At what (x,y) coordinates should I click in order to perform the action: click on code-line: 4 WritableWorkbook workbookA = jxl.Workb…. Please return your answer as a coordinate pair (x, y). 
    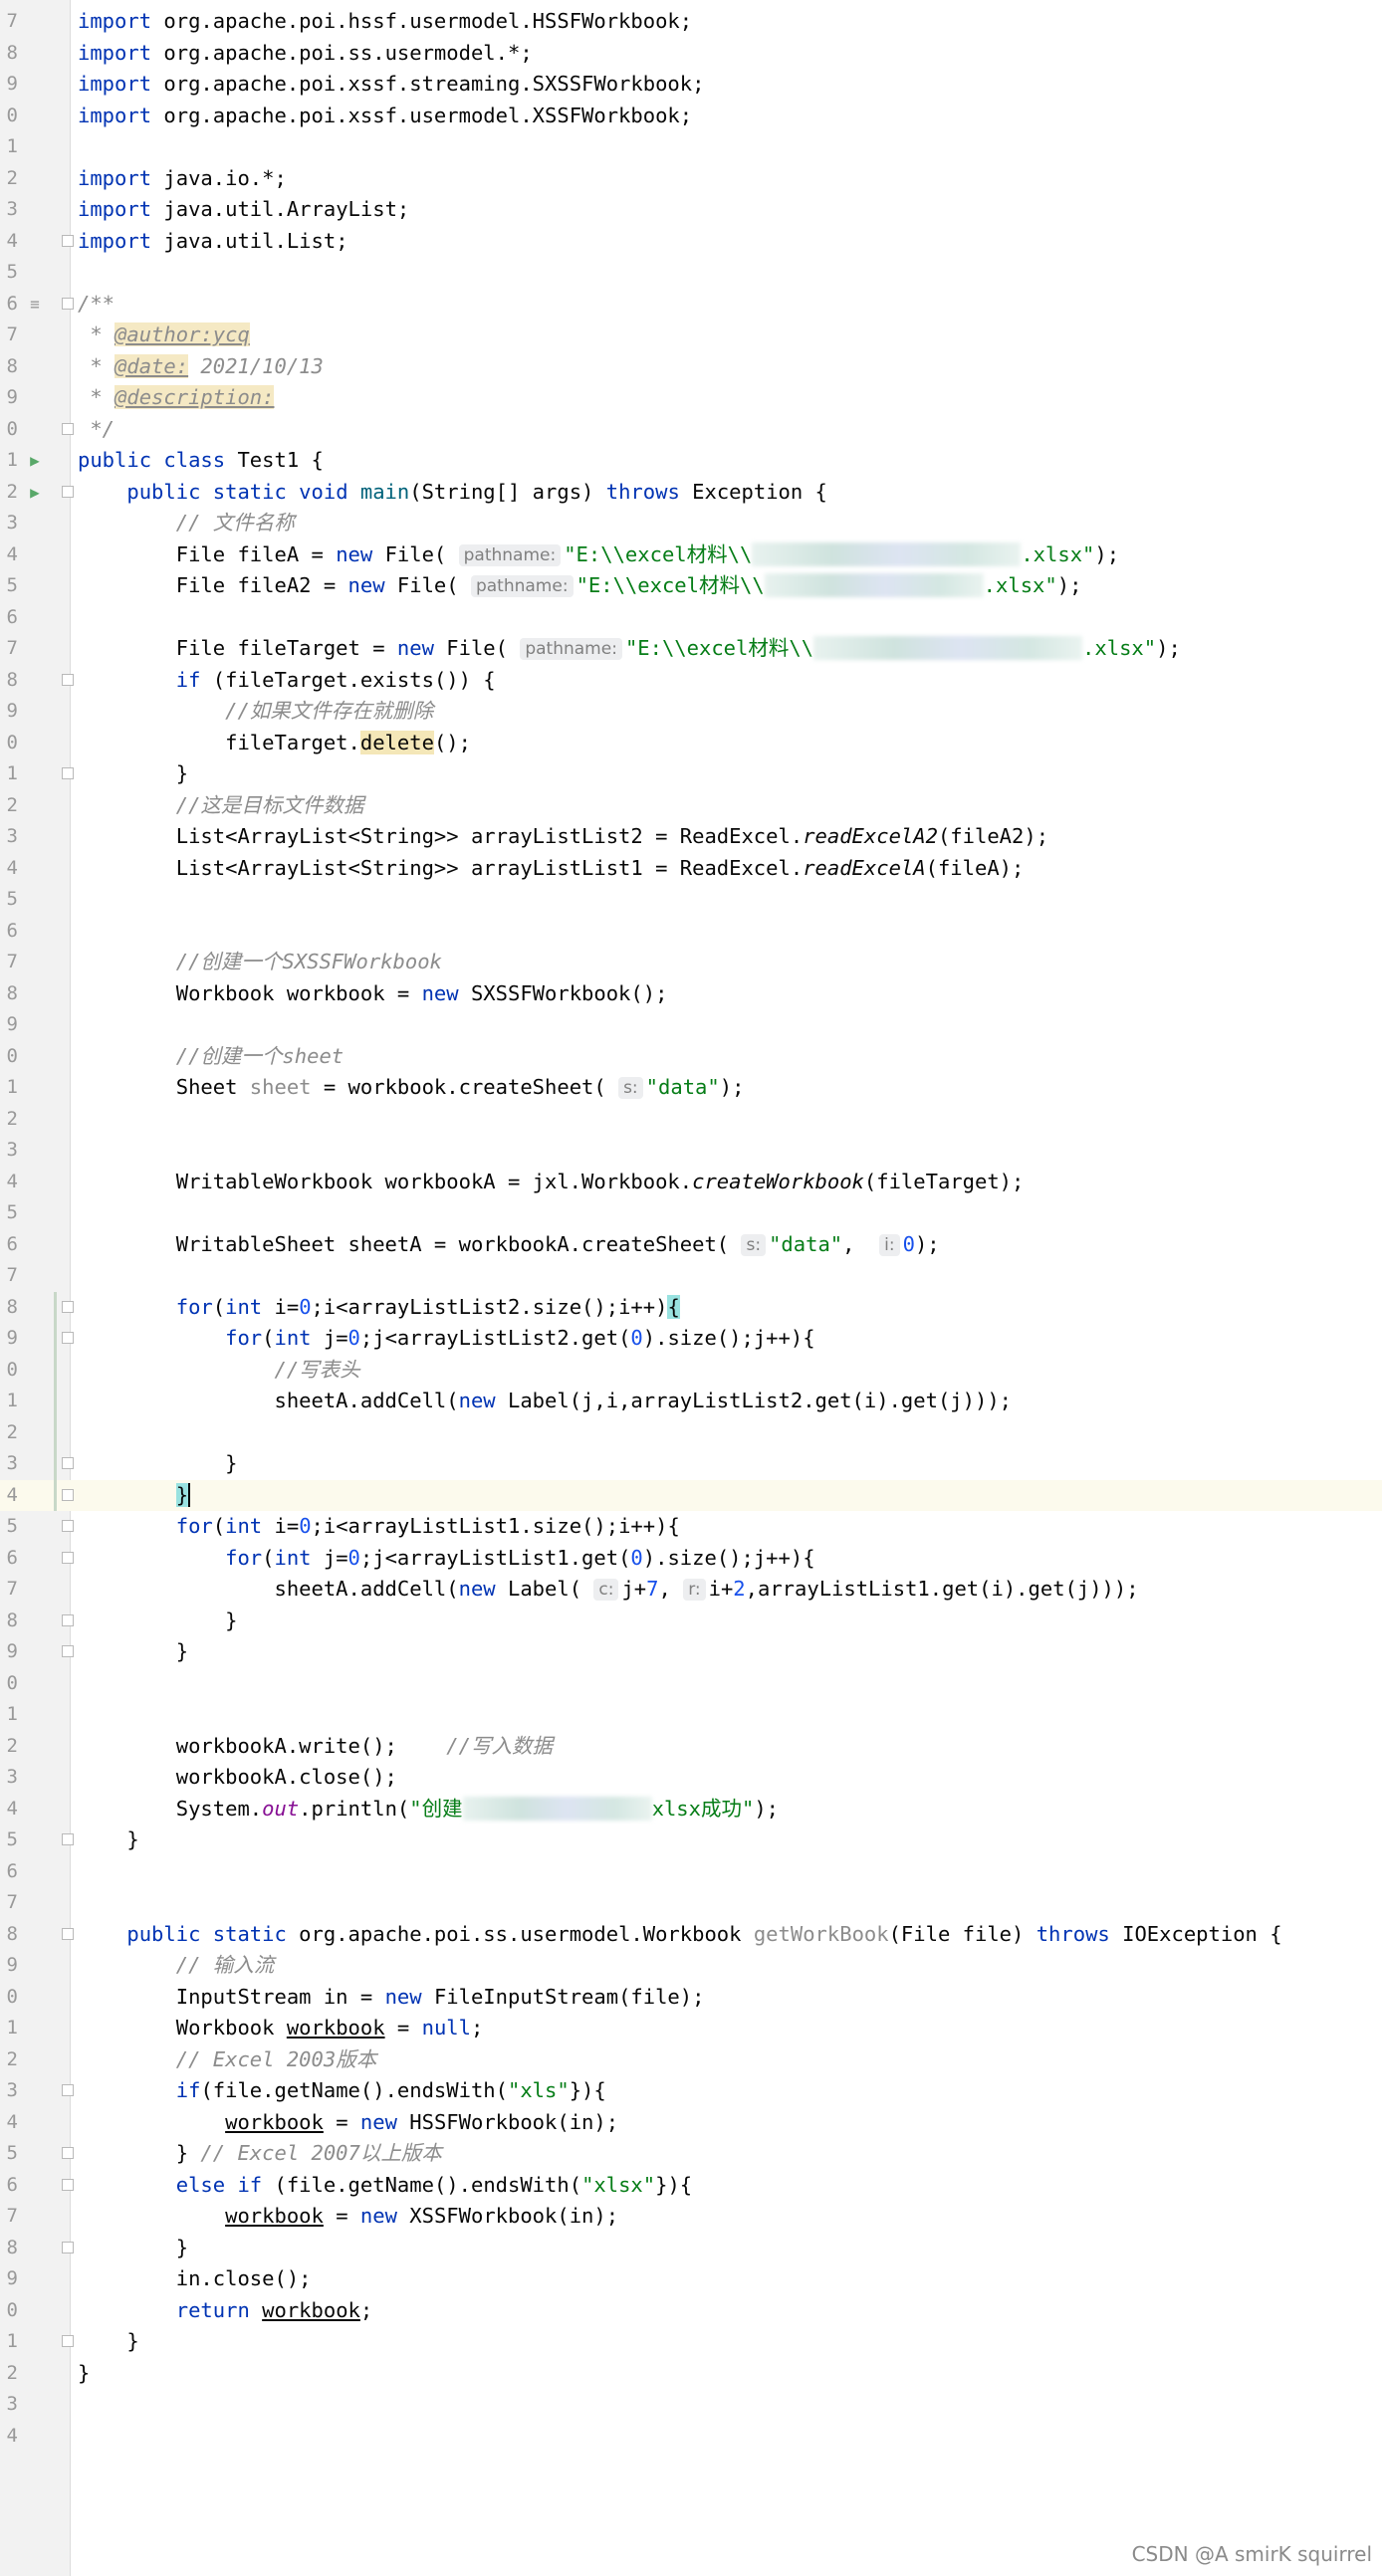
    Looking at the image, I should click on (691, 1182).